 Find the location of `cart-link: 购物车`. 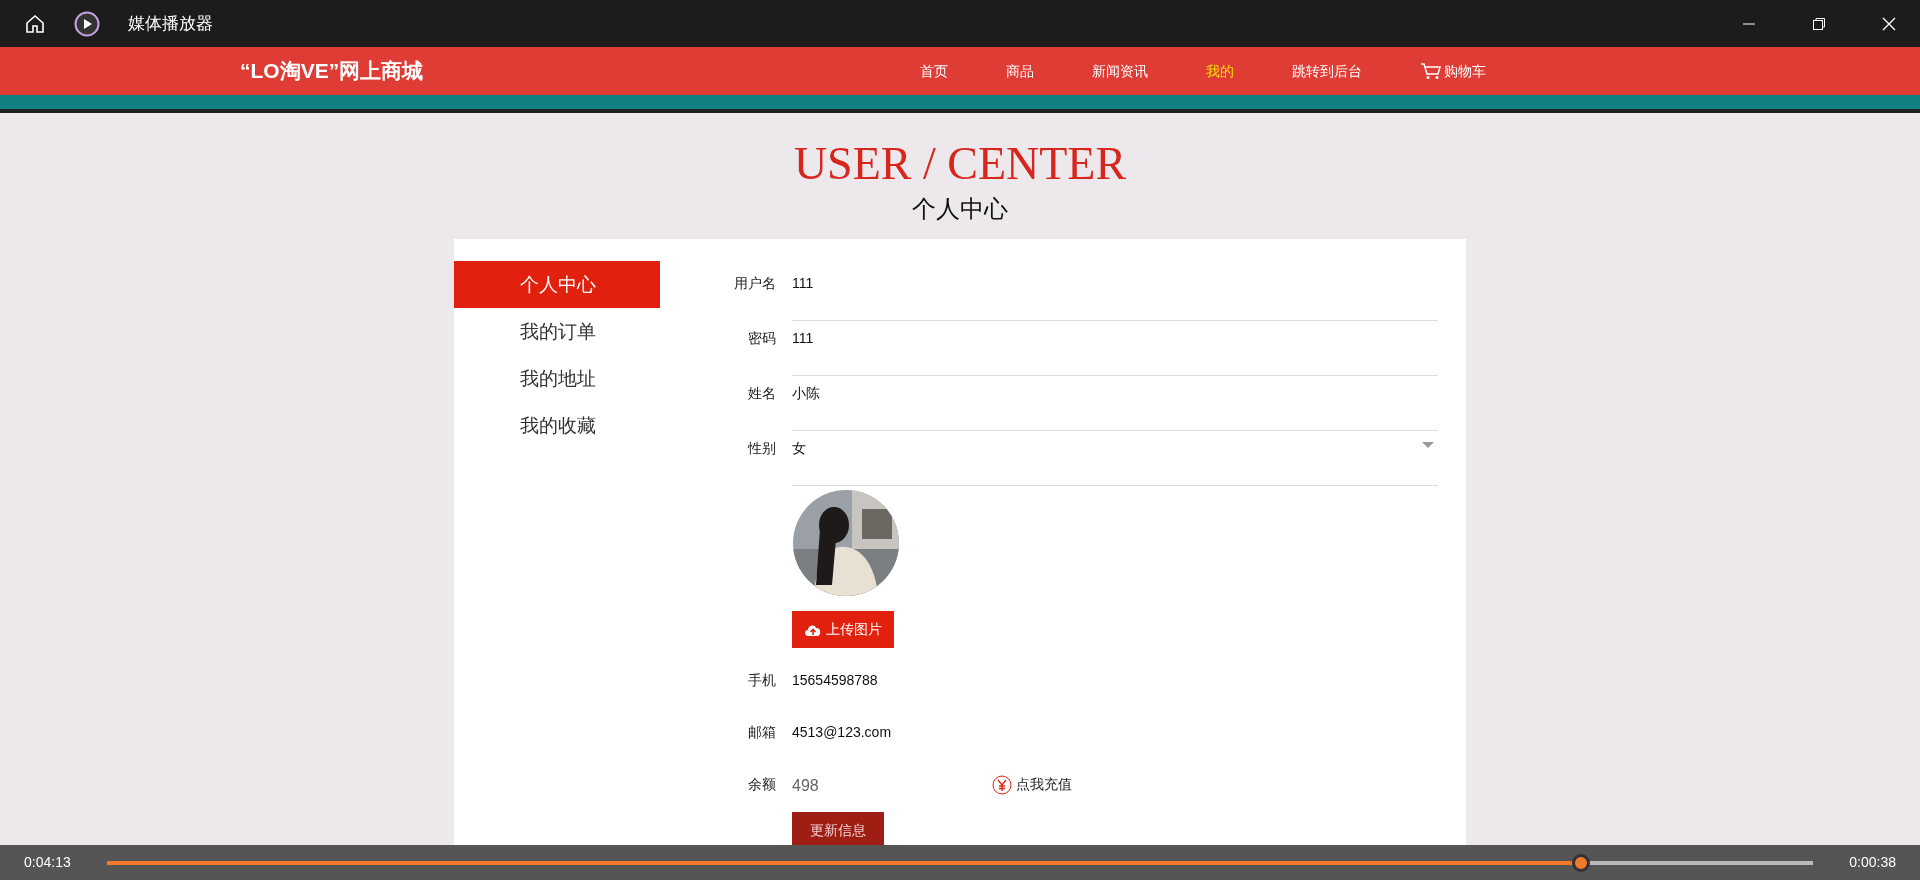

cart-link: 购物车 is located at coordinates (1465, 71).